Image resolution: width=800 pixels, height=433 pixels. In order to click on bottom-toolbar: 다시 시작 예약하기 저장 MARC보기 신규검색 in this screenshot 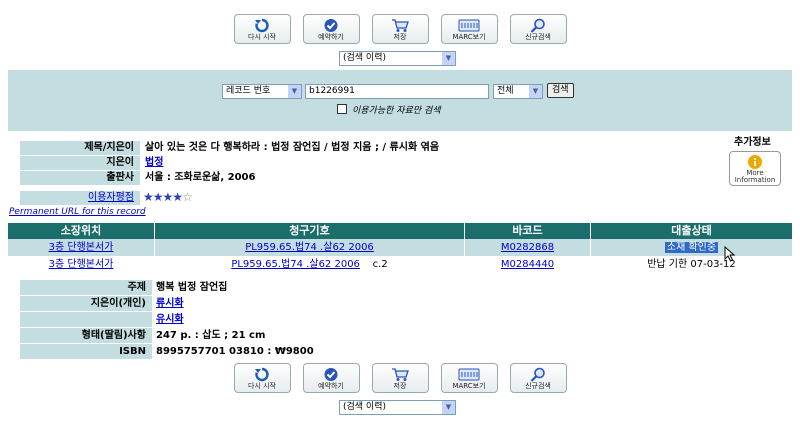, I will do `click(400, 378)`.